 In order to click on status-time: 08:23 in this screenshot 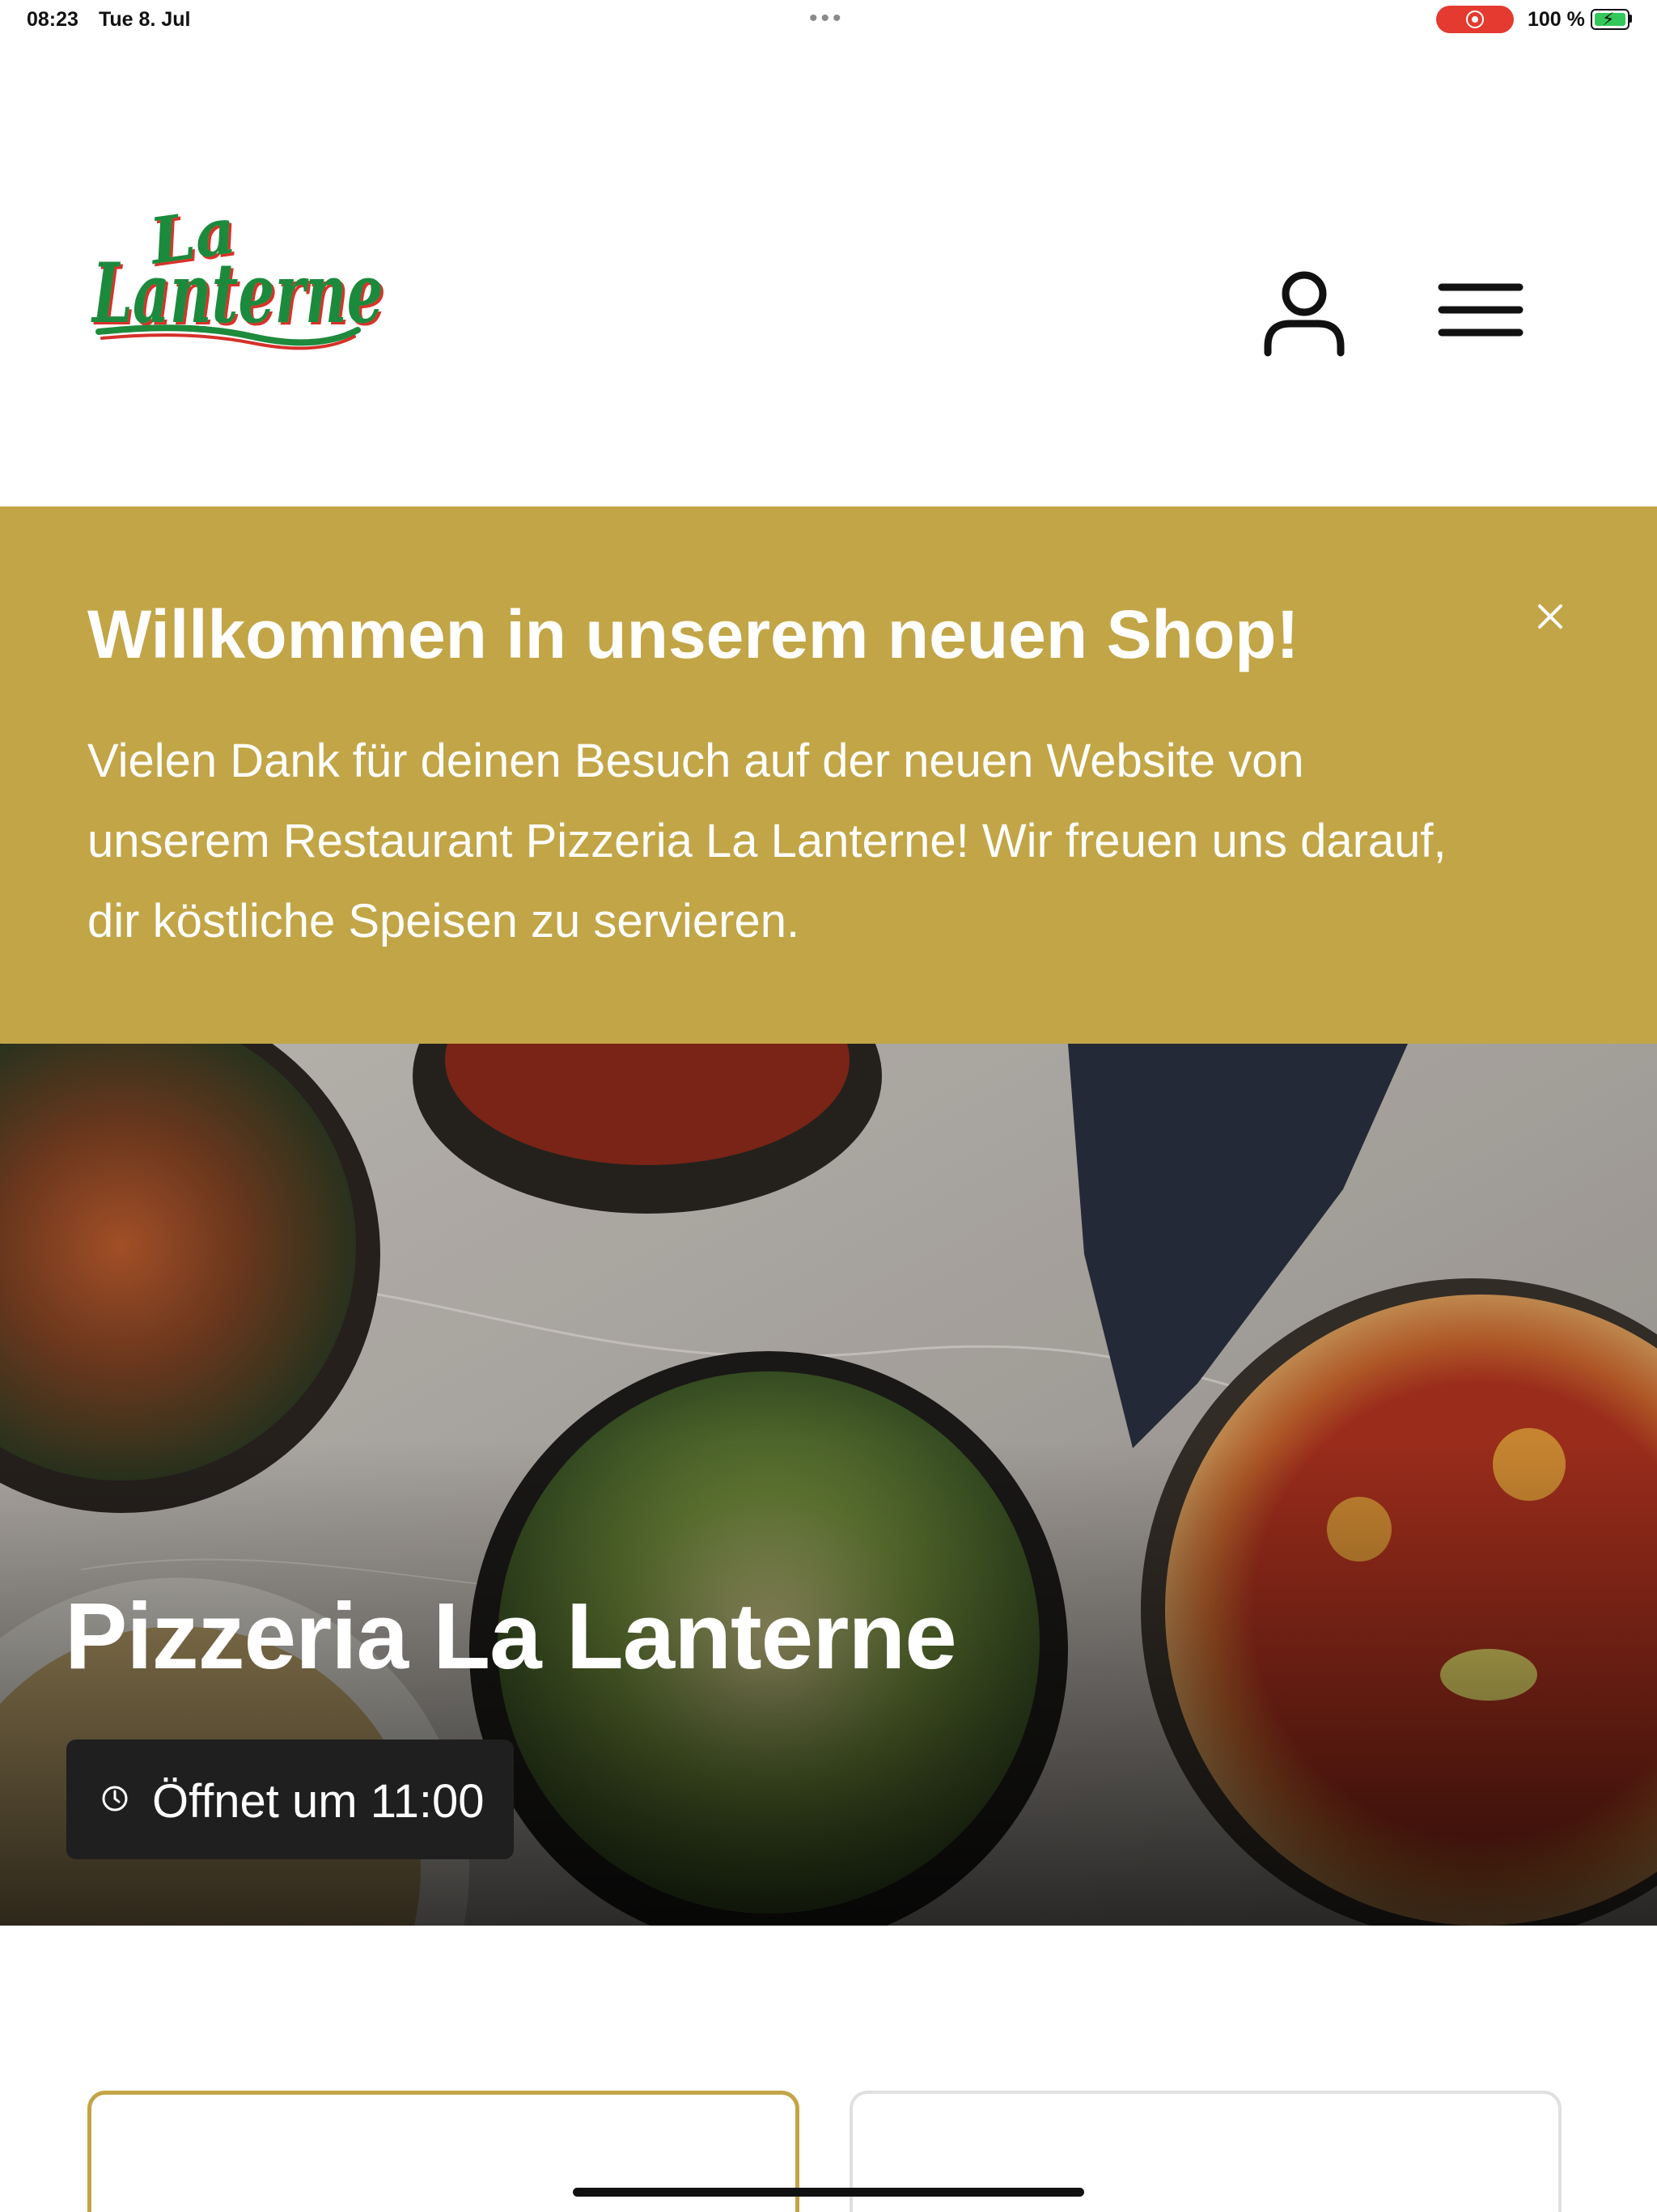, I will do `click(52, 19)`.